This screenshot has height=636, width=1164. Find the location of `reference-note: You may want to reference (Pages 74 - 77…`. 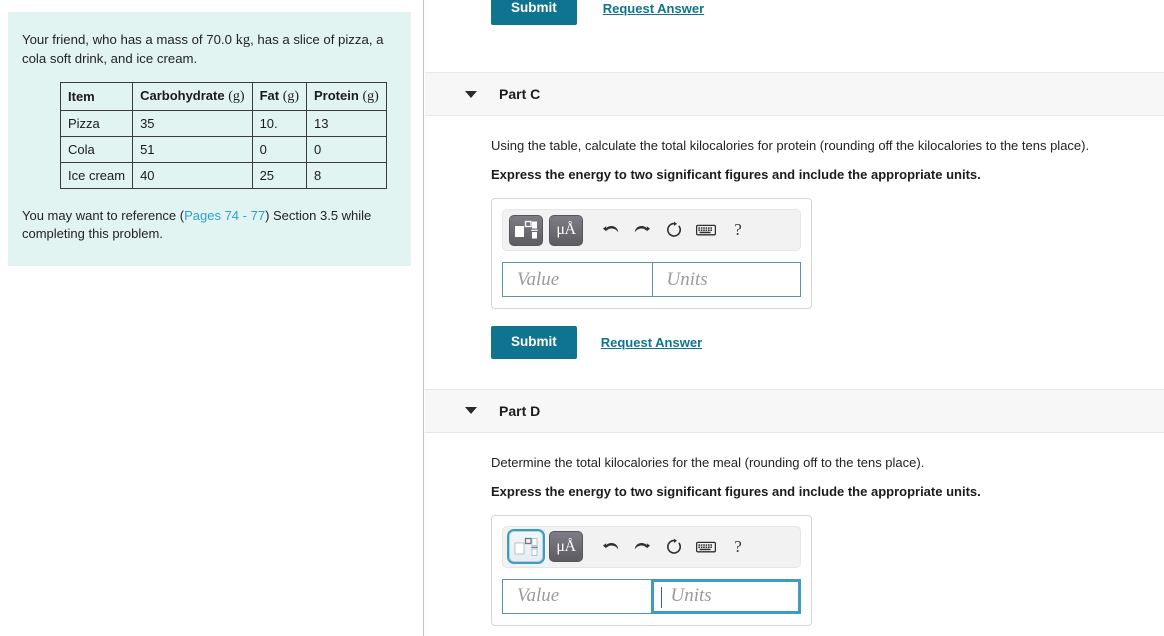

reference-note: You may want to reference (Pages 74 - 77… is located at coordinates (209, 225).